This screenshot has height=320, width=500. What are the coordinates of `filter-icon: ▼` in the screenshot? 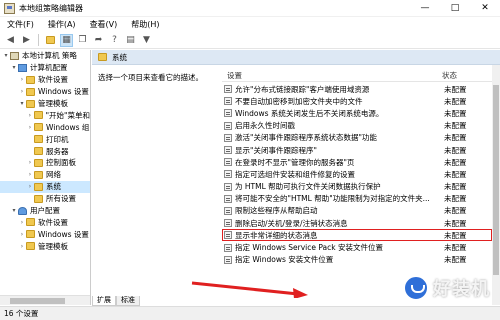 It's located at (146, 40).